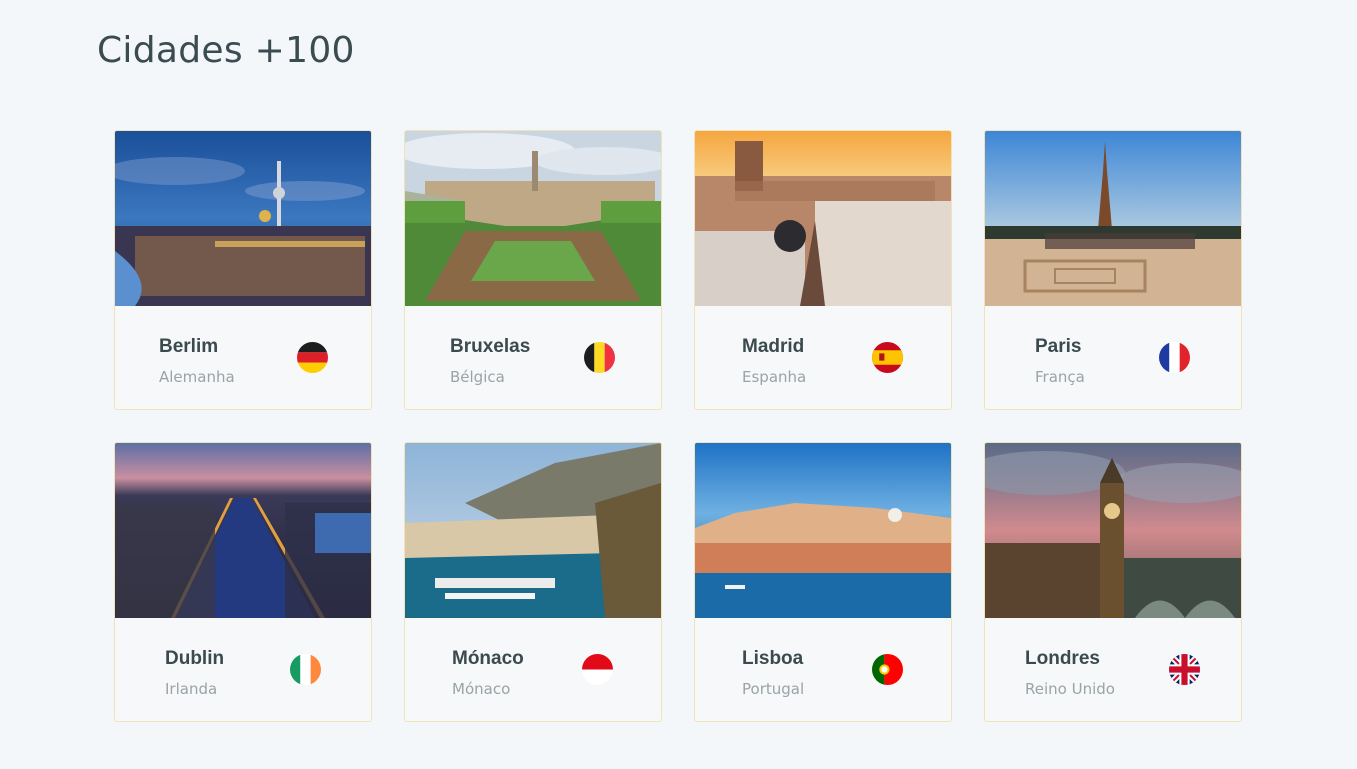  I want to click on country-name: Bélgica, so click(477, 377).